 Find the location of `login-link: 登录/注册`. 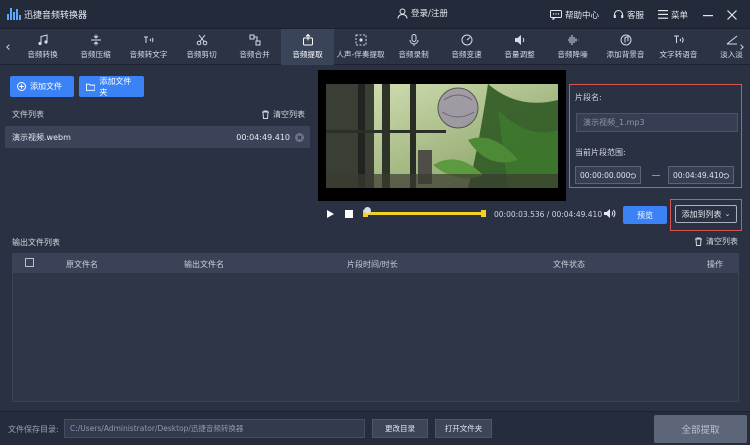

login-link: 登录/注册 is located at coordinates (422, 13).